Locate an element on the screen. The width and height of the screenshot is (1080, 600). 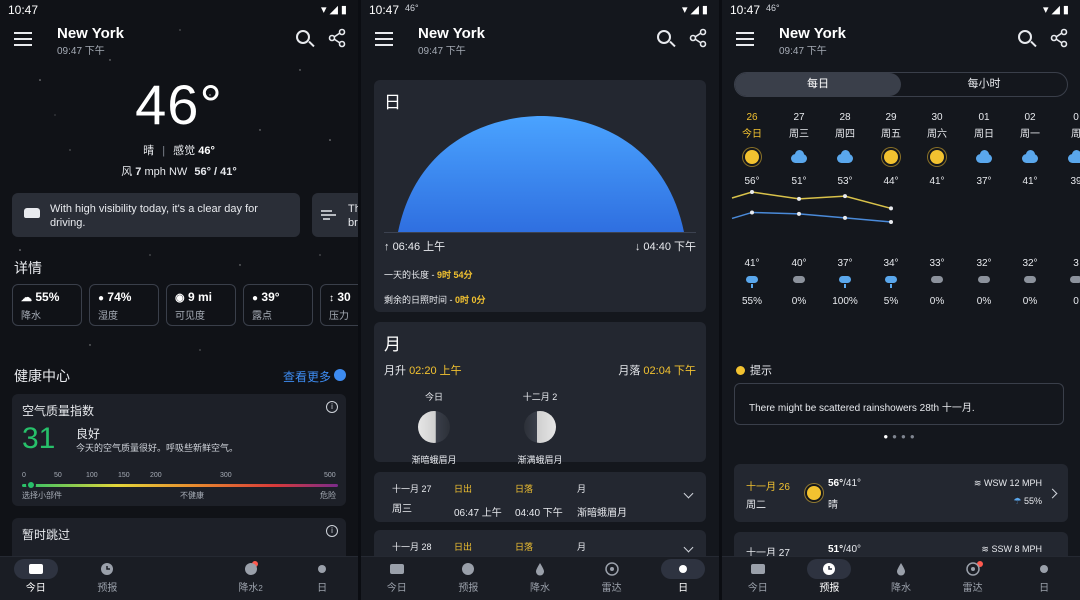
card-weekday: 周二 is located at coordinates (756, 505).